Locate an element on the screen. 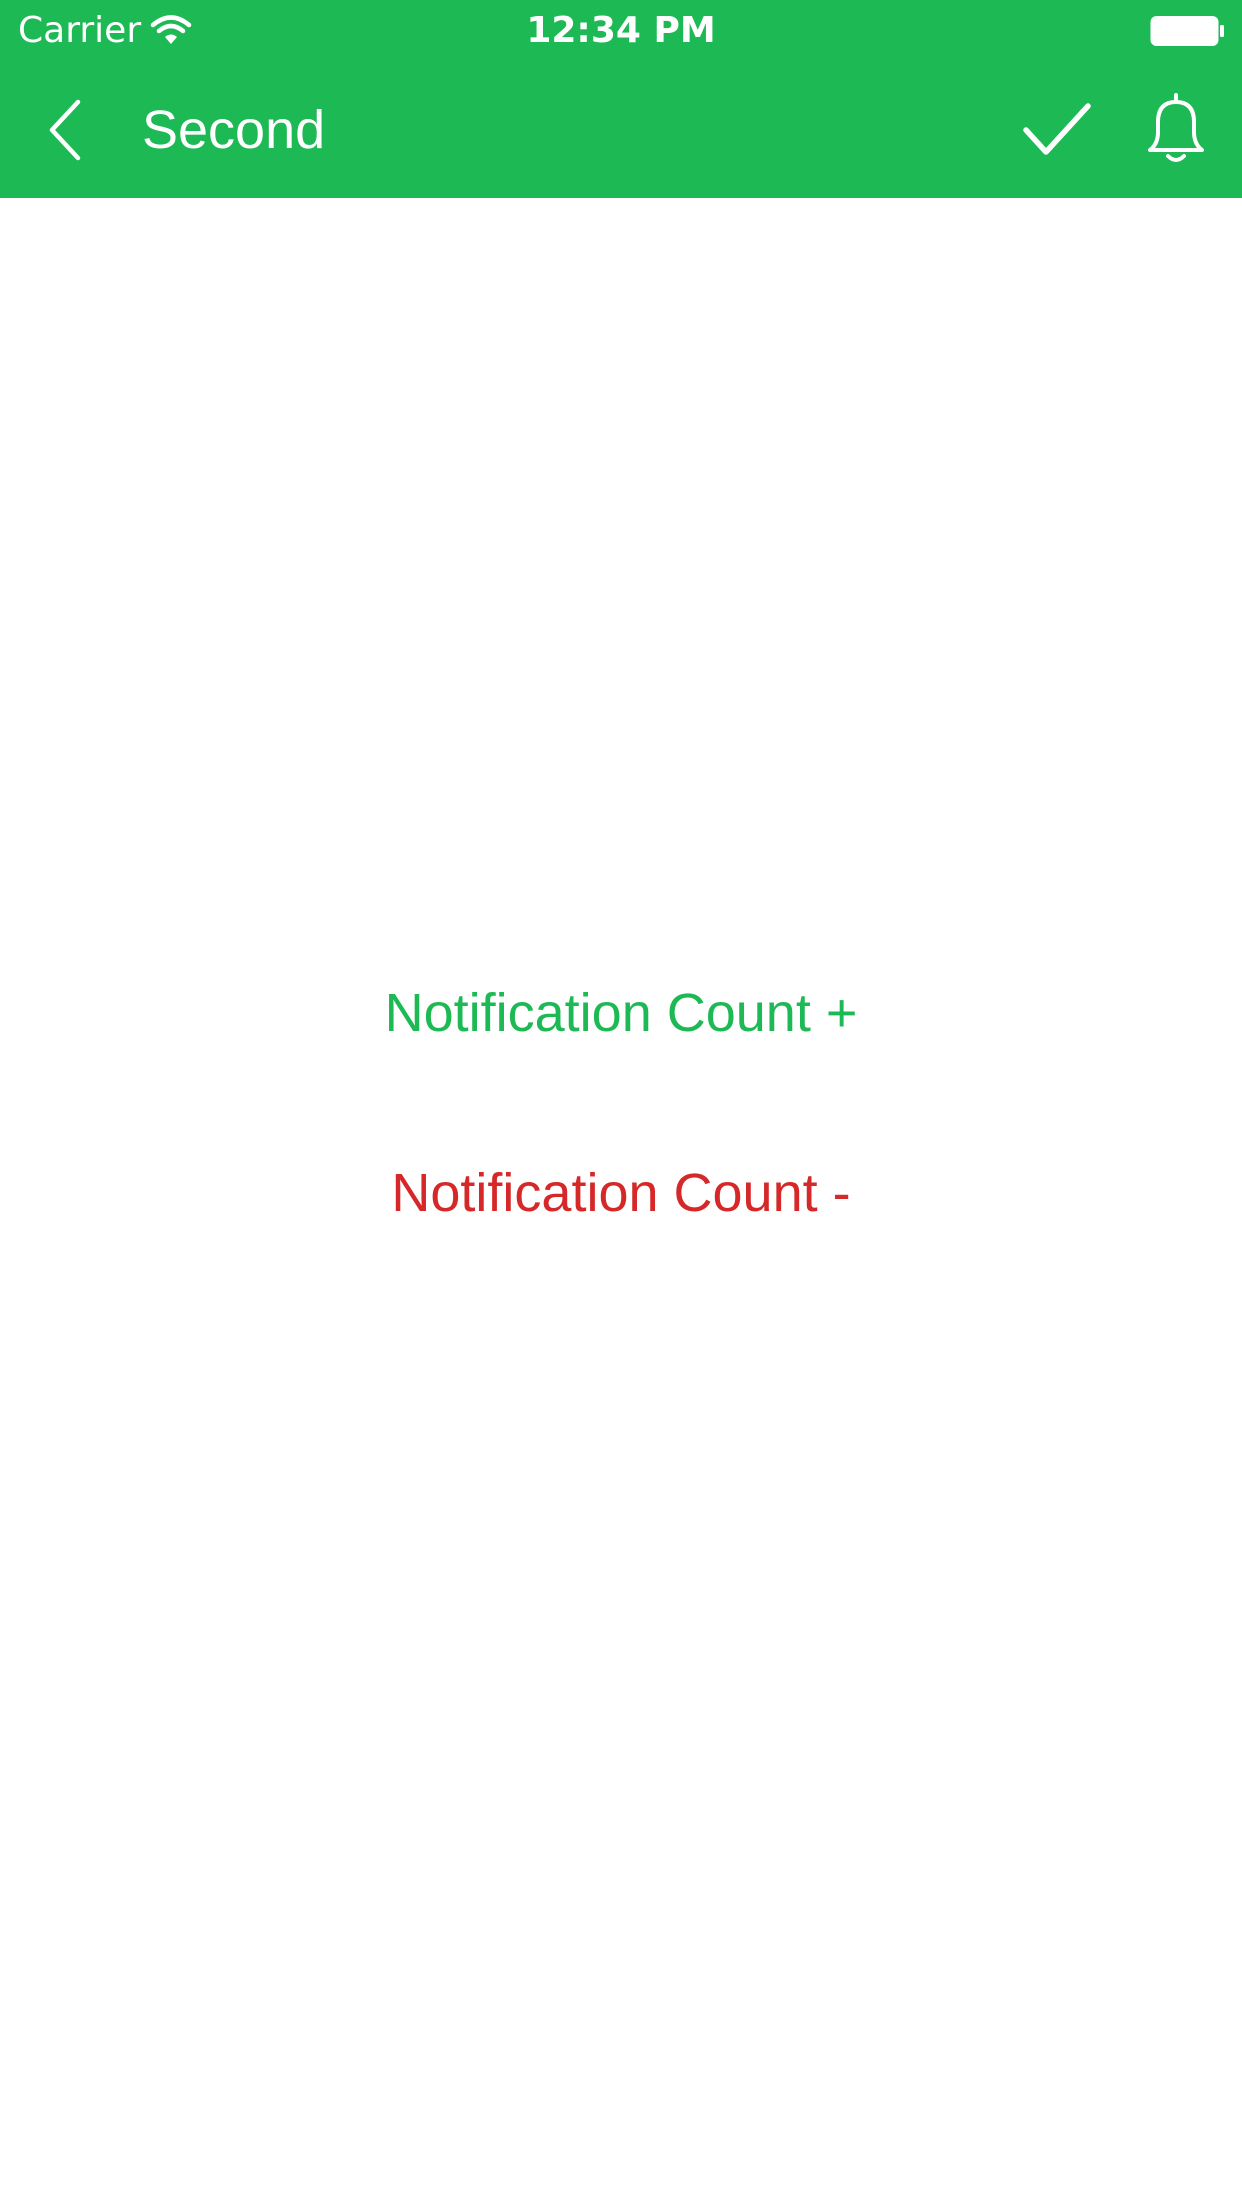  notification-count-increment-button: Notification Count + is located at coordinates (621, 1013).